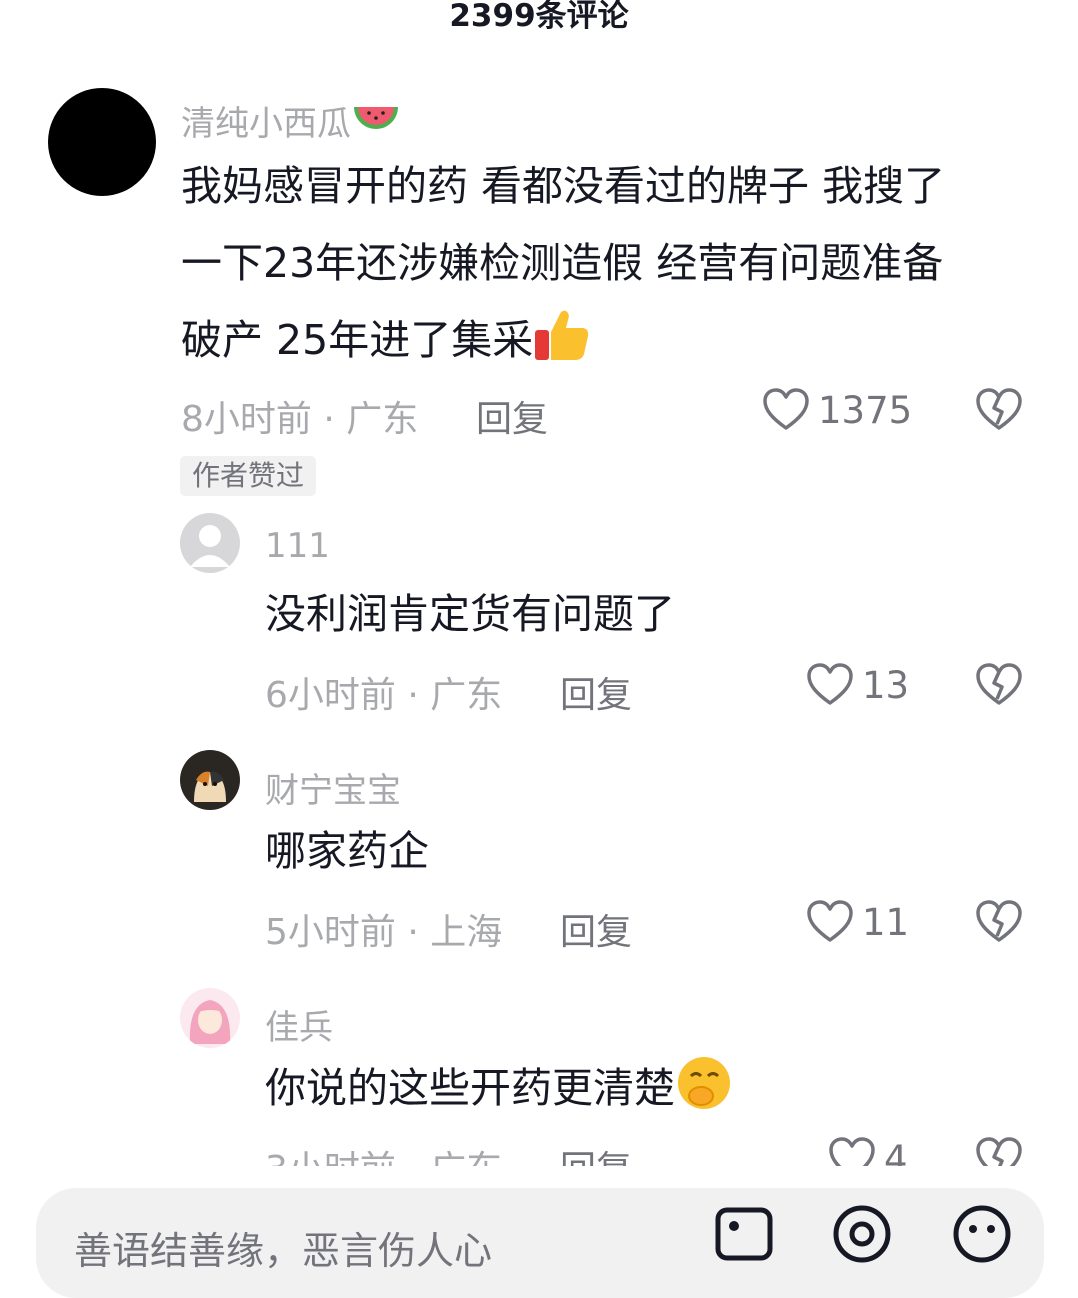 Image resolution: width=1078 pixels, height=1298 pixels. What do you see at coordinates (266, 124) in the screenshot?
I see `username-text: 清纯小西瓜` at bounding box center [266, 124].